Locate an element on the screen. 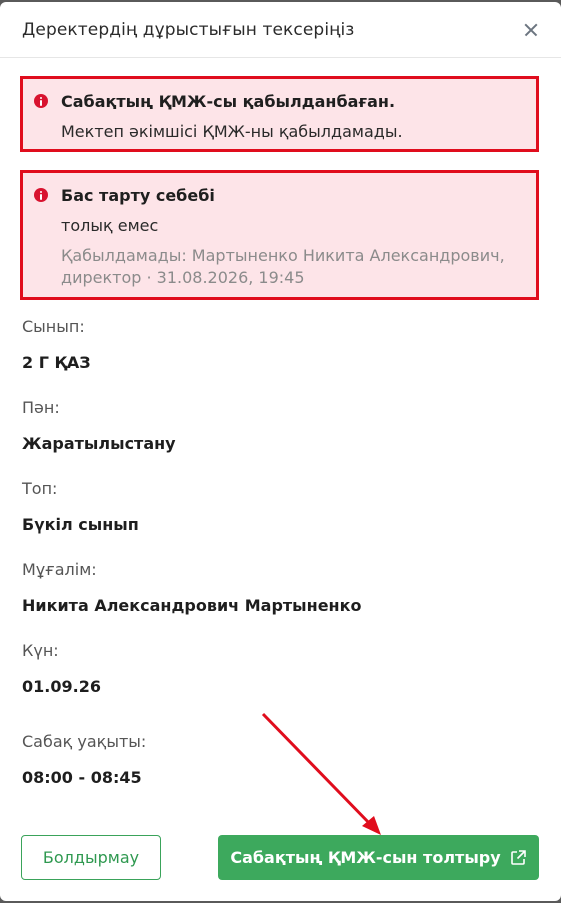 The image size is (561, 903). fill-lesson-plan-button: Сабақтың ҚМЖ-сын толтыру is located at coordinates (378, 857).